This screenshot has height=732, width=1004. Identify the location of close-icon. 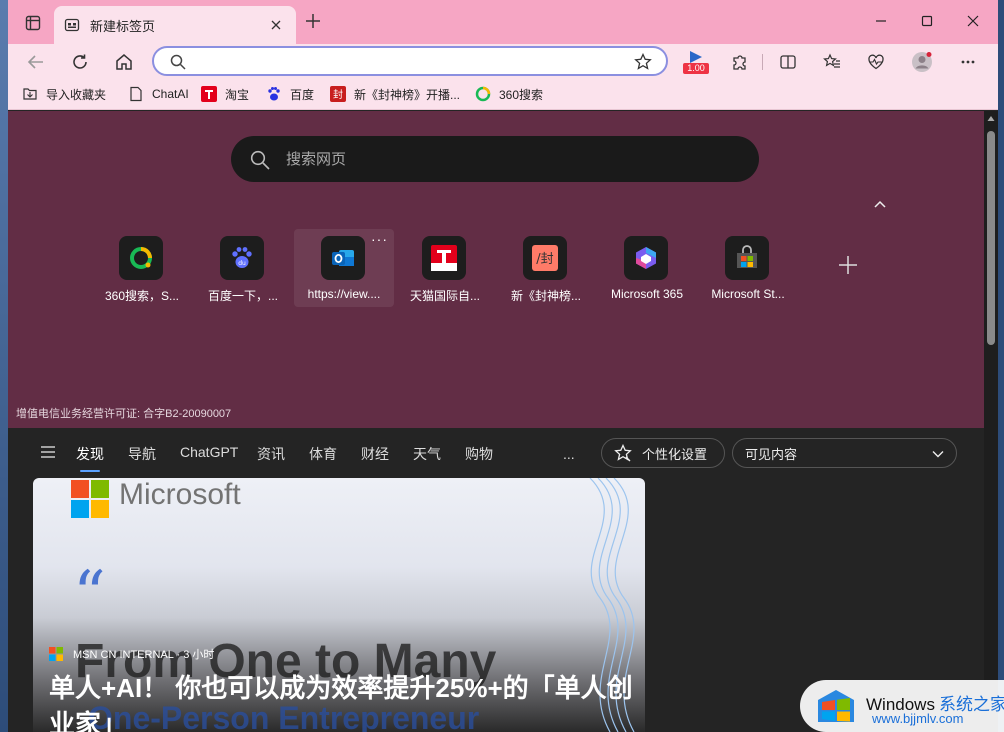
(973, 21).